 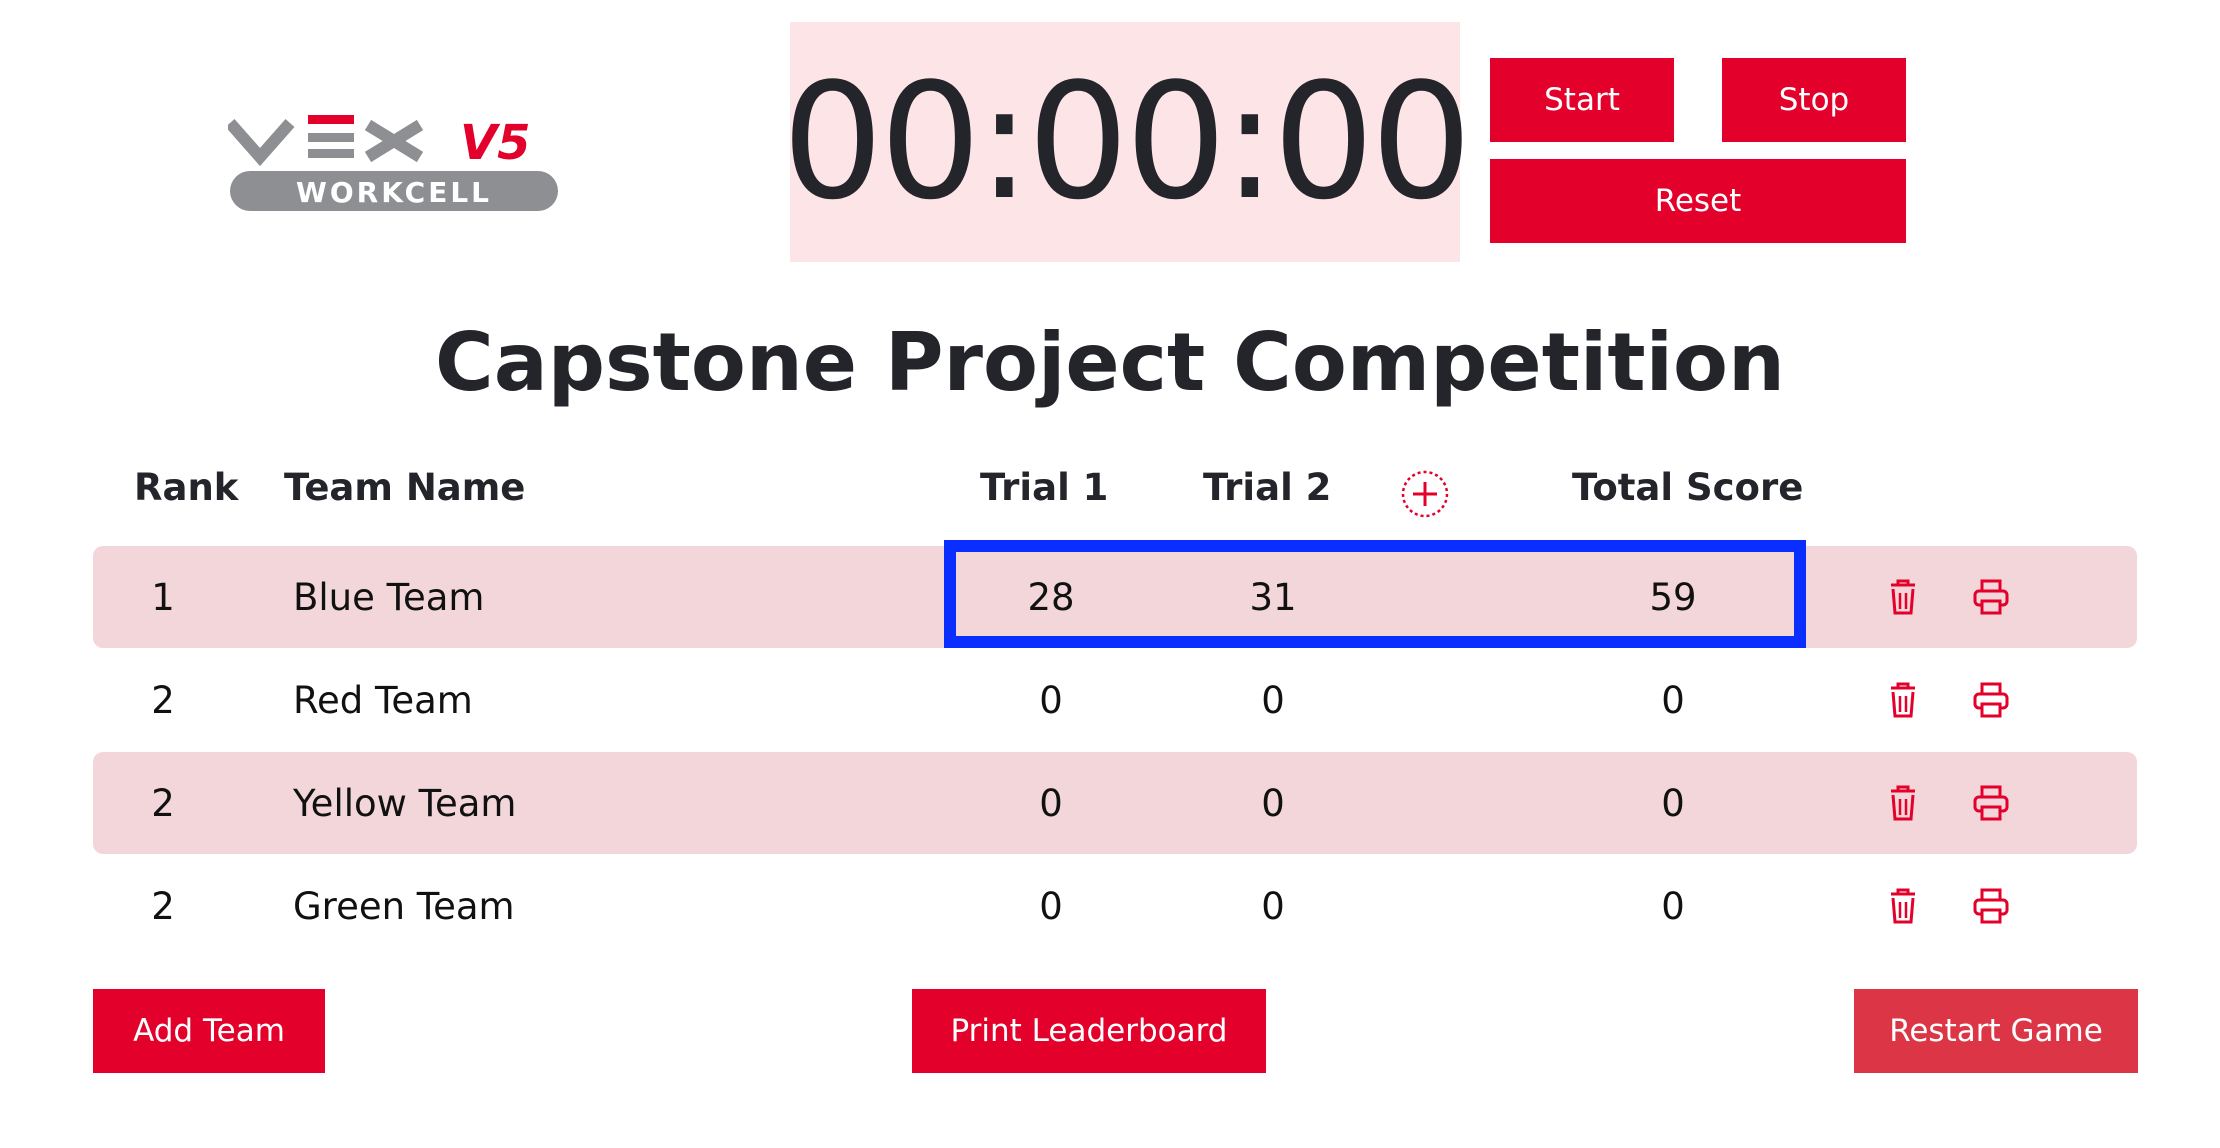 What do you see at coordinates (405, 487) in the screenshot?
I see `header-team-name: Team Name` at bounding box center [405, 487].